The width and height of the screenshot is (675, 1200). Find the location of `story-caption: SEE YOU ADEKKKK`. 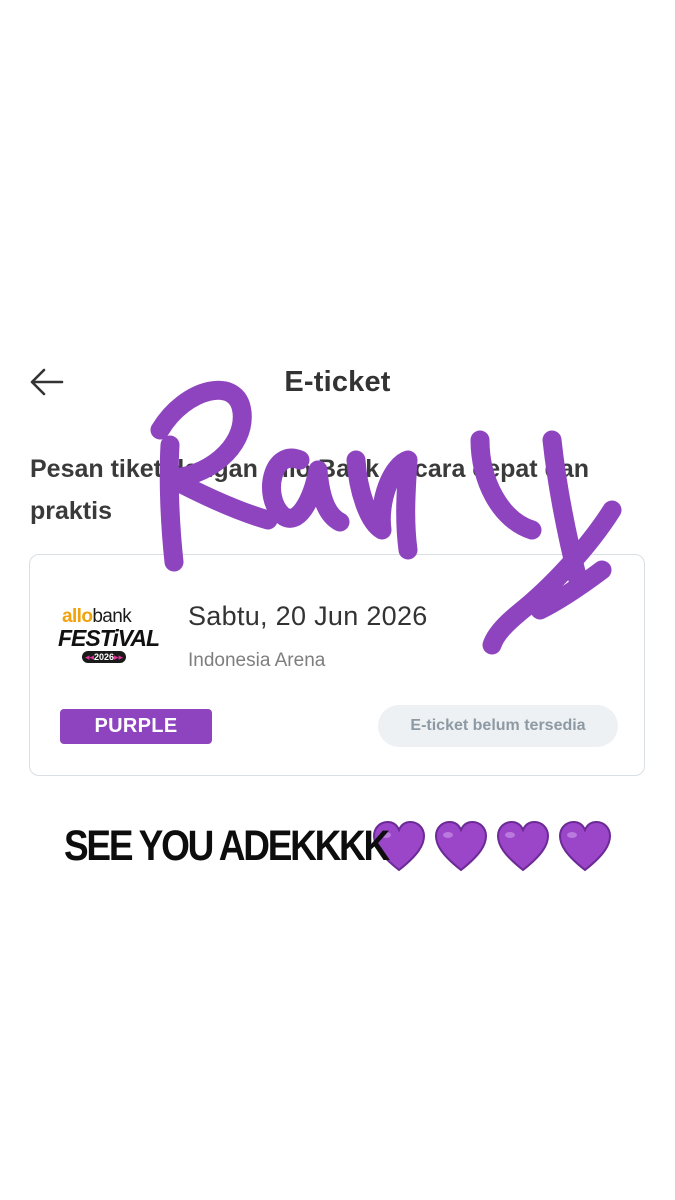

story-caption: SEE YOU ADEKKKK is located at coordinates (339, 846).